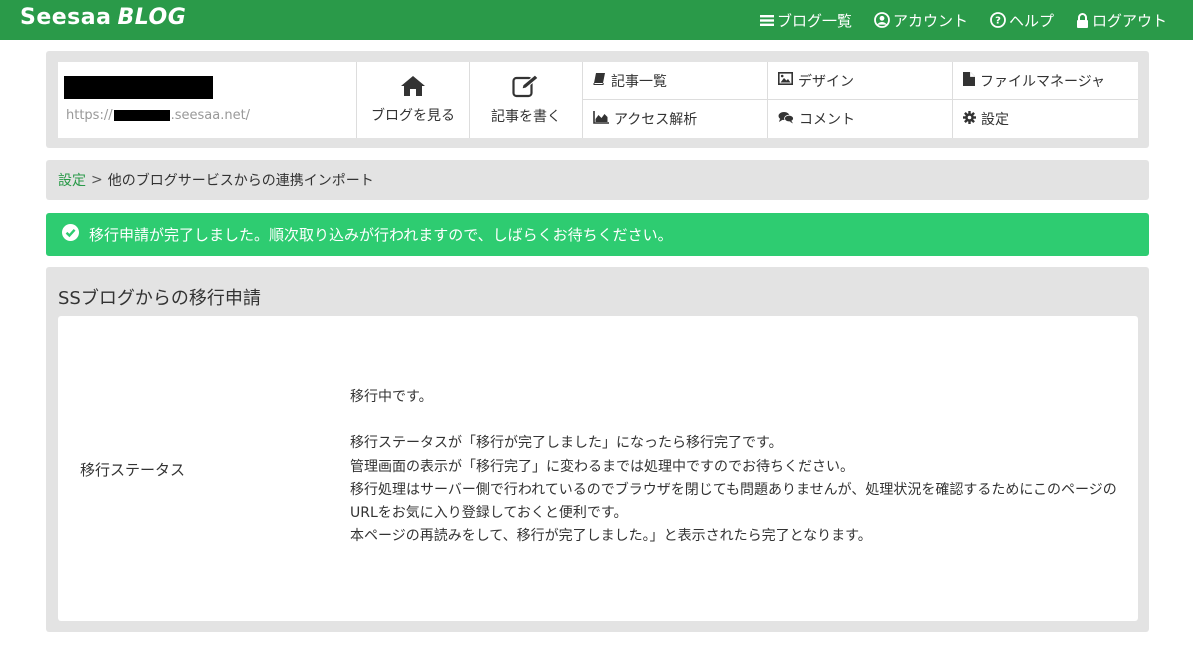 This screenshot has height=670, width=1193. I want to click on gear-icon, so click(969, 119).